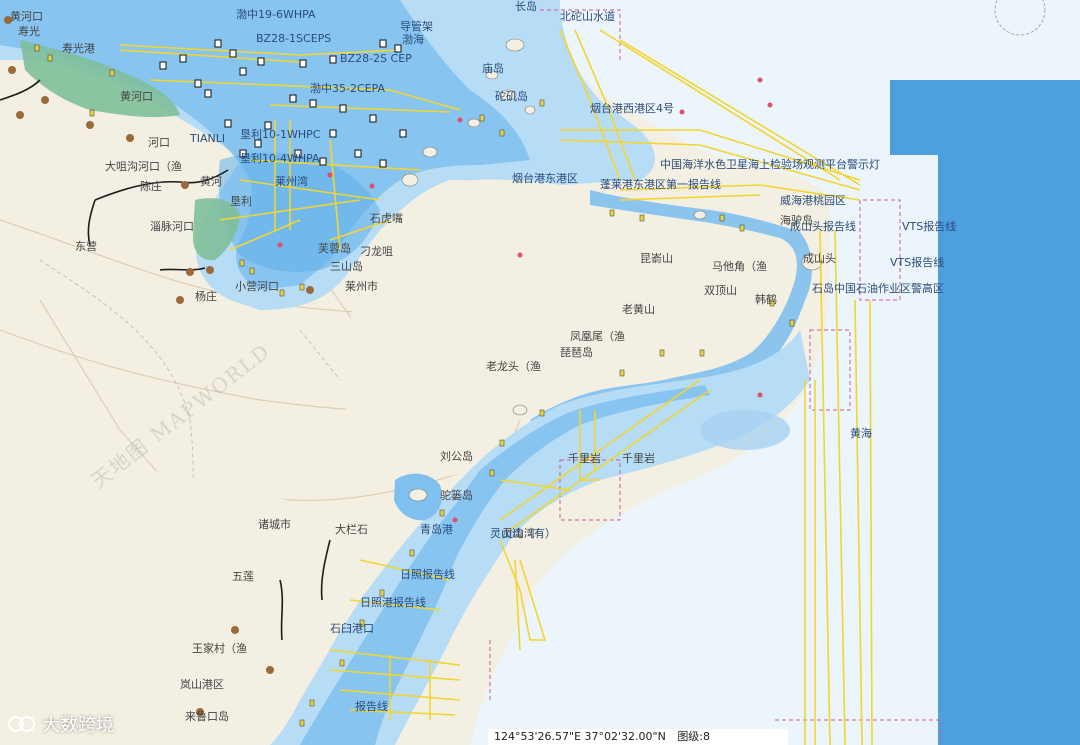 This screenshot has width=1080, height=745. I want to click on sea-label-27: 日照港报告线, so click(393, 602).